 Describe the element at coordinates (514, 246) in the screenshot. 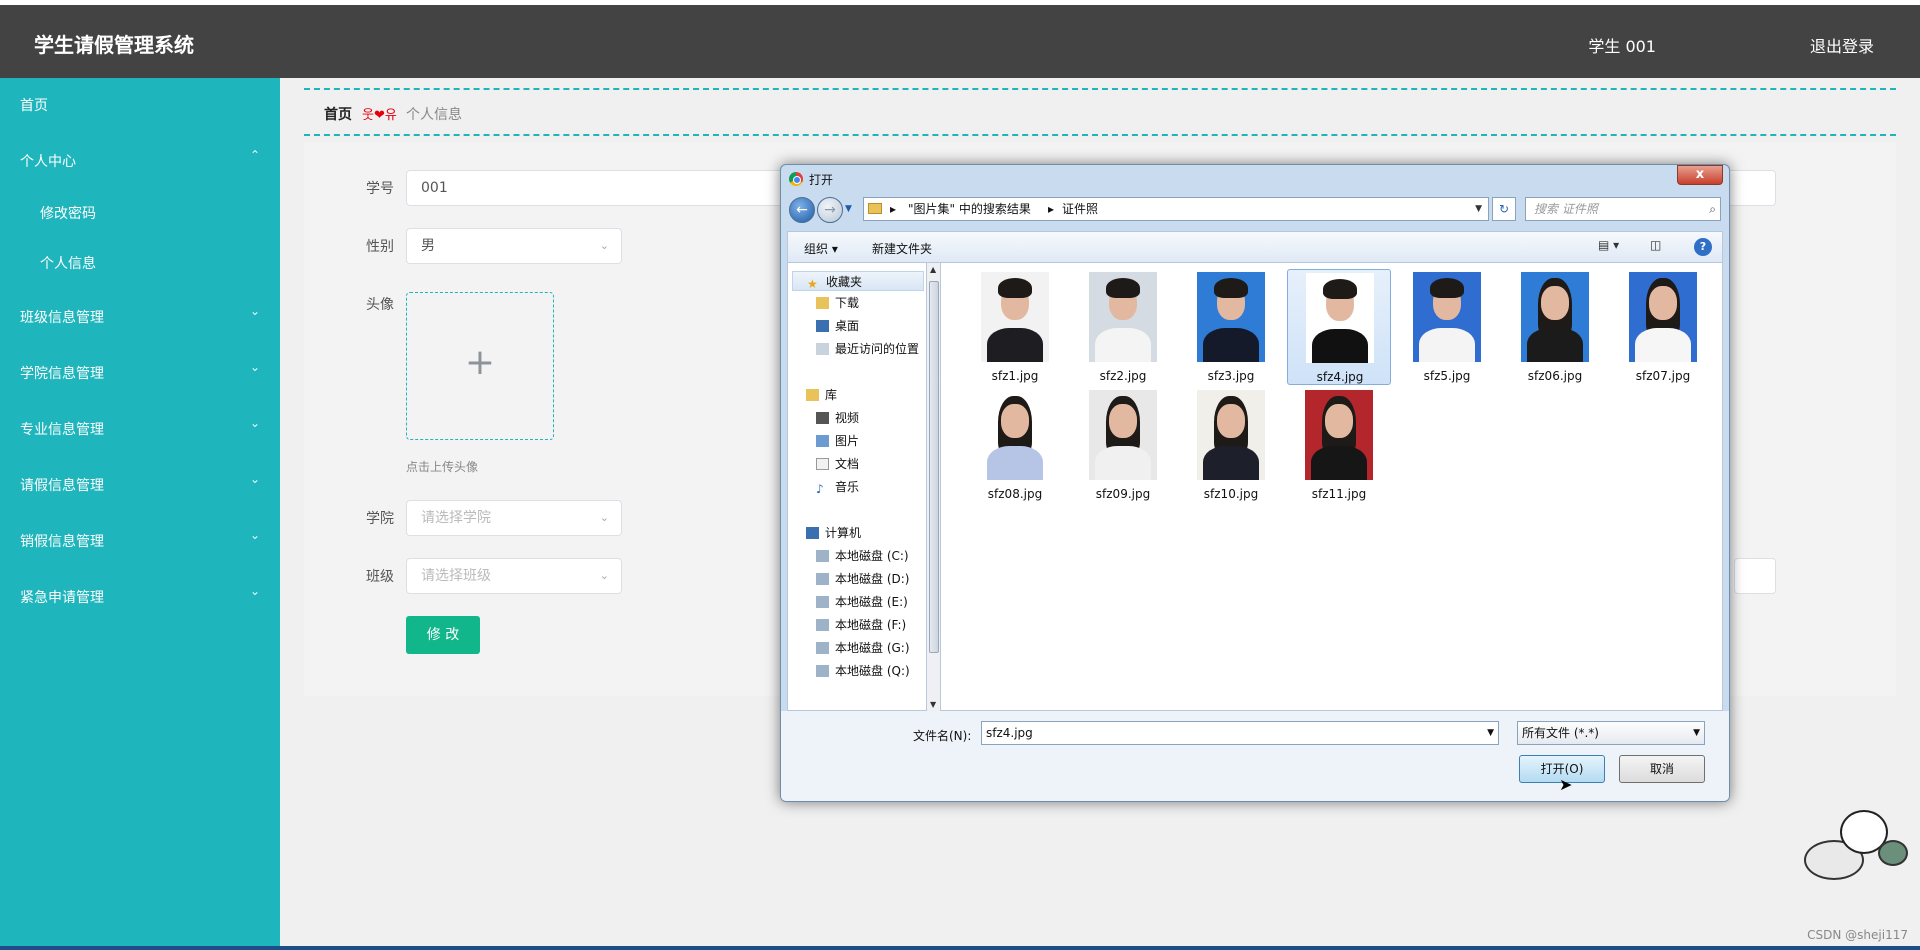

I see `gender-select: 男 ⌄` at that location.